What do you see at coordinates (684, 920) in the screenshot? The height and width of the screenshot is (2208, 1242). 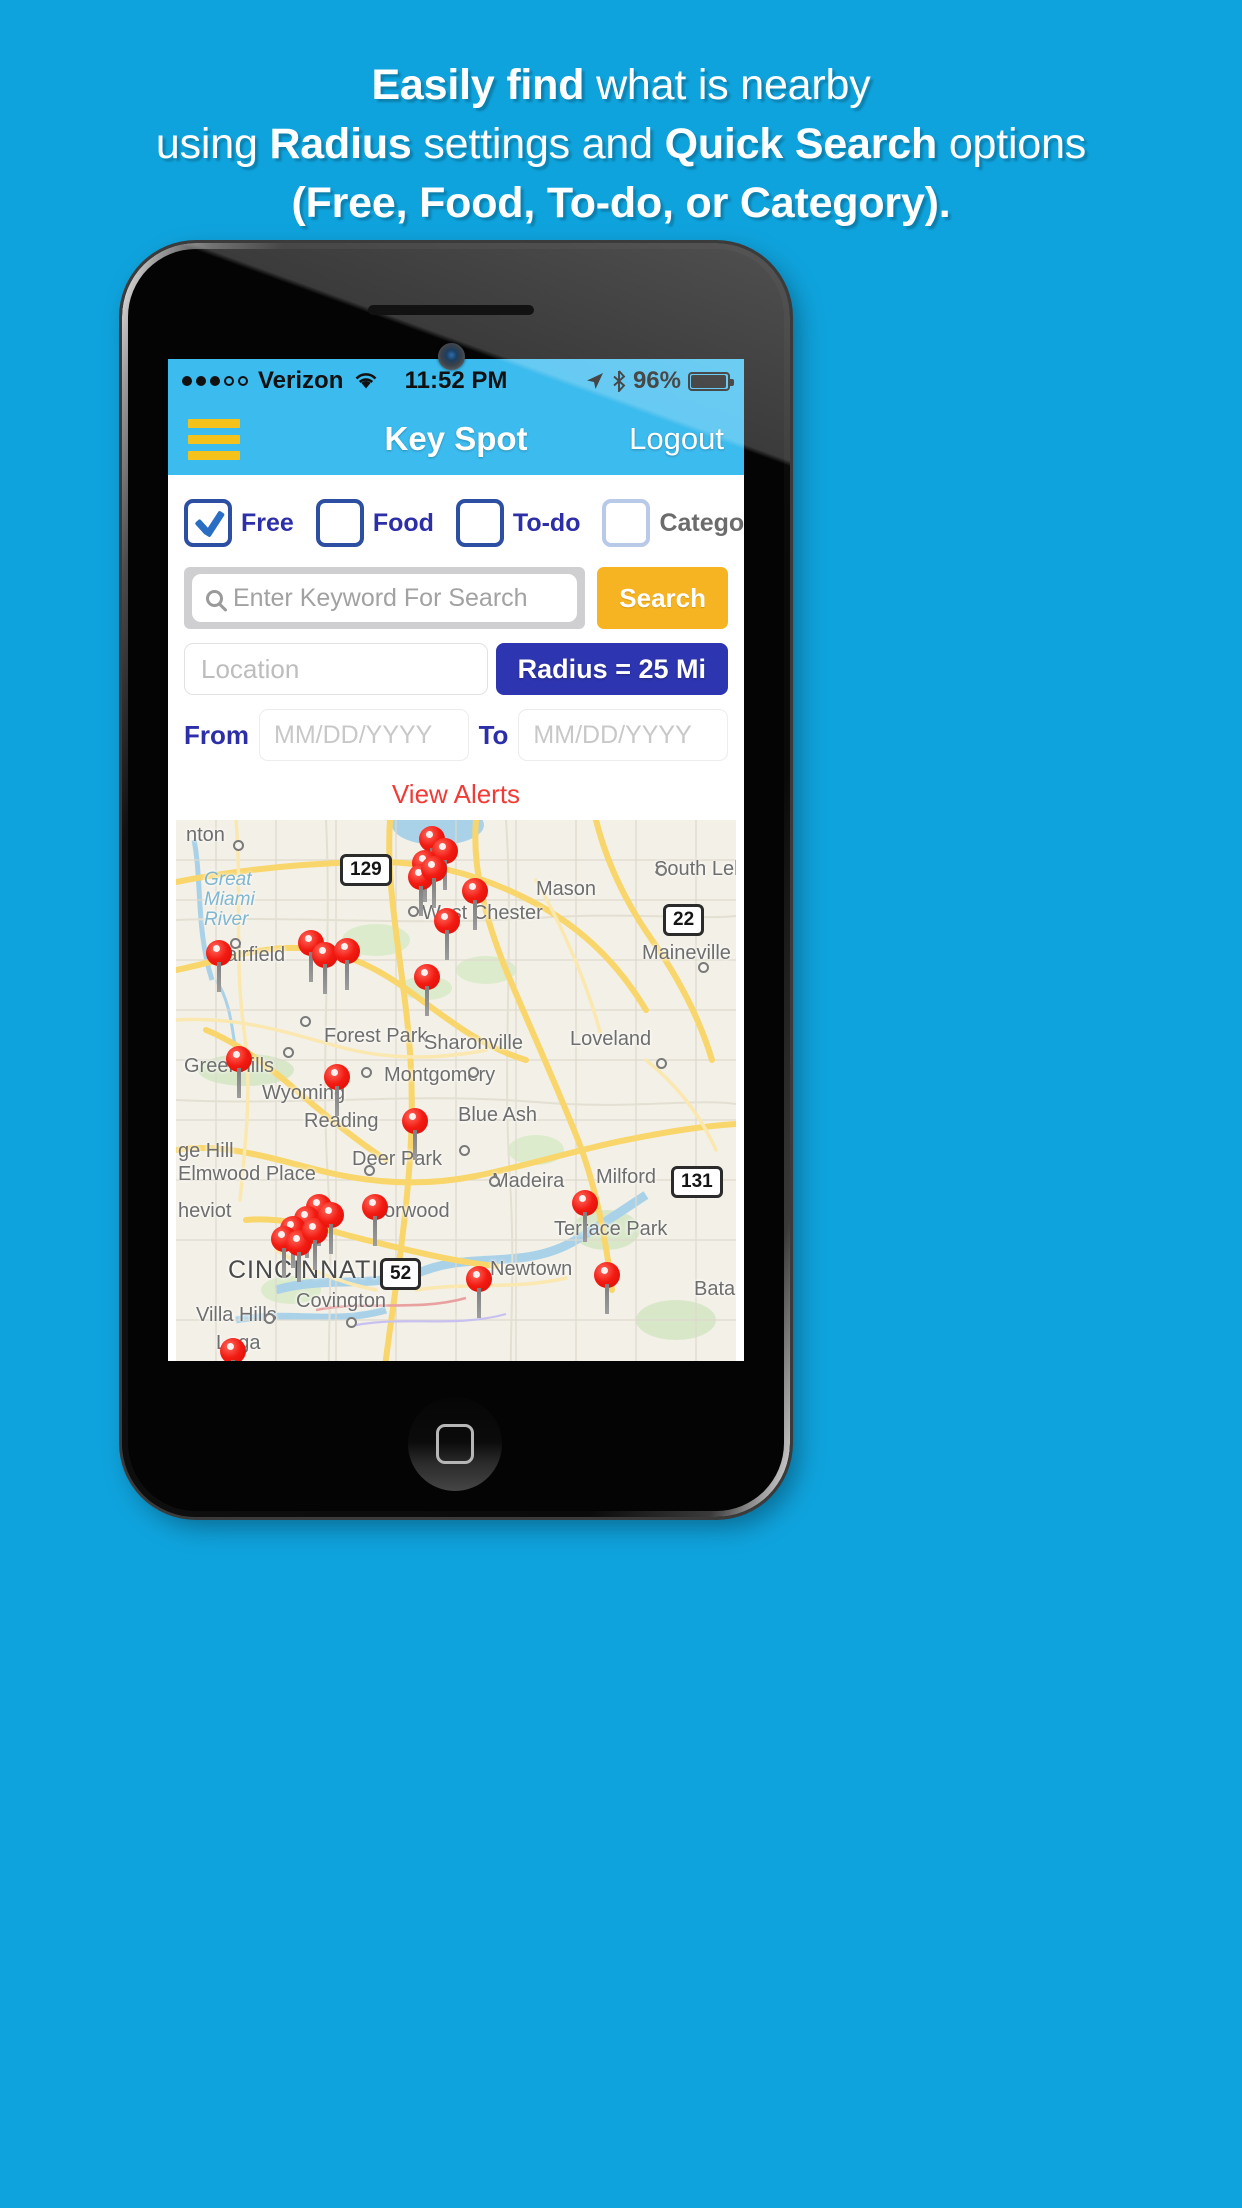 I see `highway-shield-icon: 22` at bounding box center [684, 920].